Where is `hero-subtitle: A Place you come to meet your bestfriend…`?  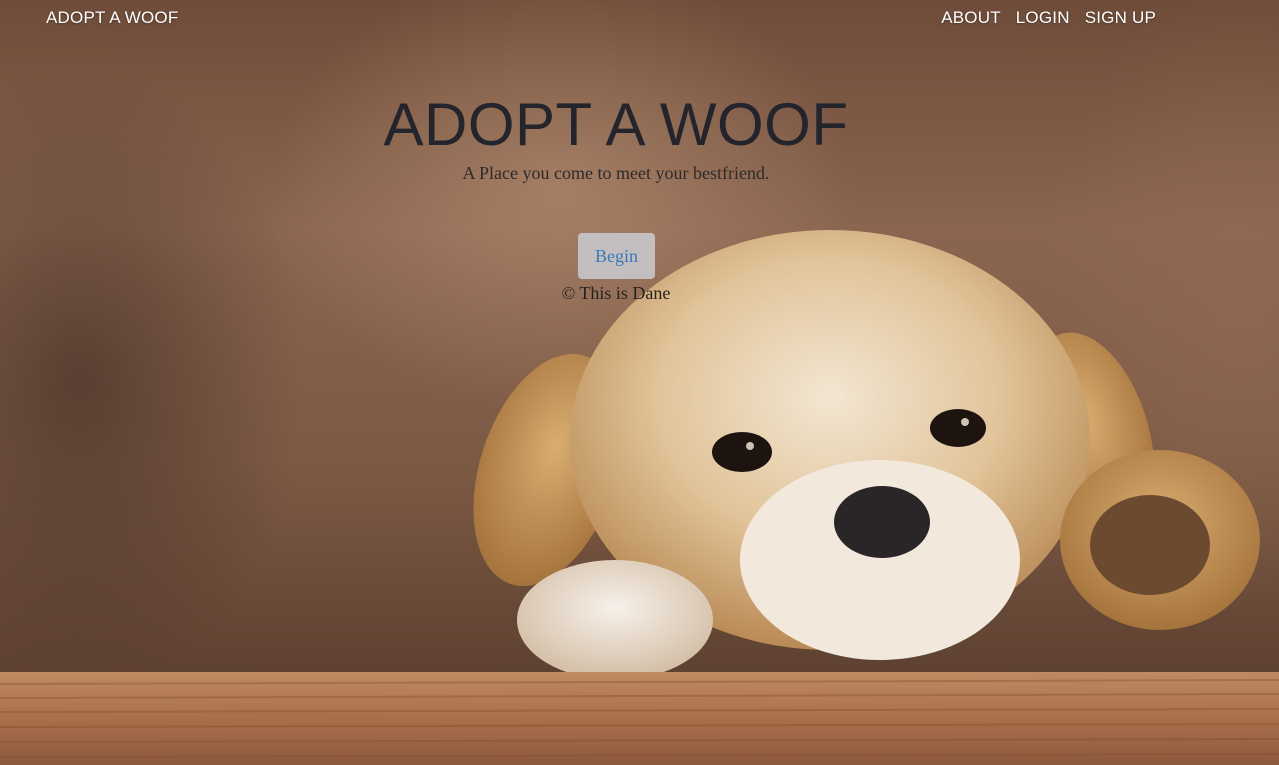 hero-subtitle: A Place you come to meet your bestfriend… is located at coordinates (616, 173).